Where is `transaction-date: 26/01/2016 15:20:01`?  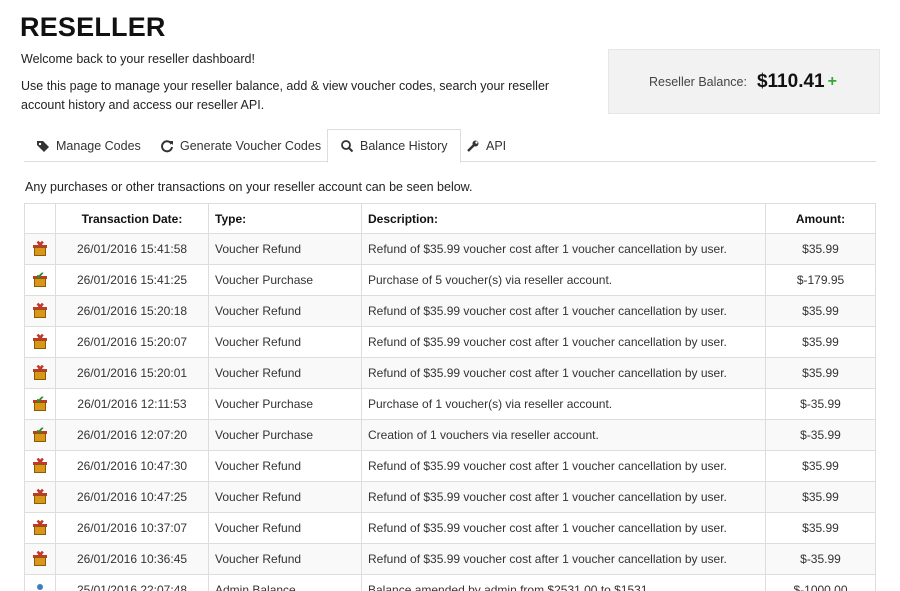
transaction-date: 26/01/2016 15:20:01 is located at coordinates (132, 373).